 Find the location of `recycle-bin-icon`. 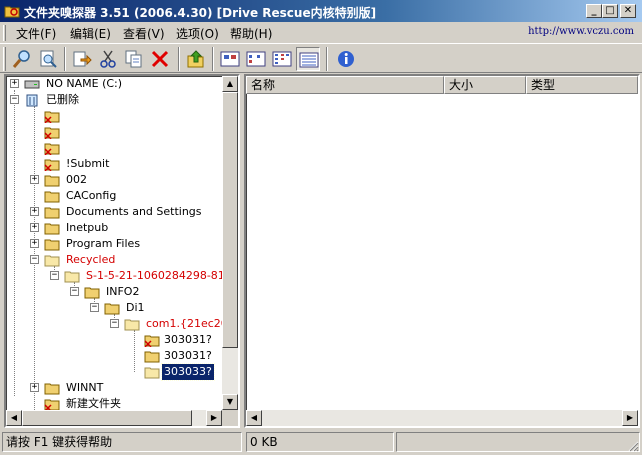

recycle-bin-icon is located at coordinates (32, 100).